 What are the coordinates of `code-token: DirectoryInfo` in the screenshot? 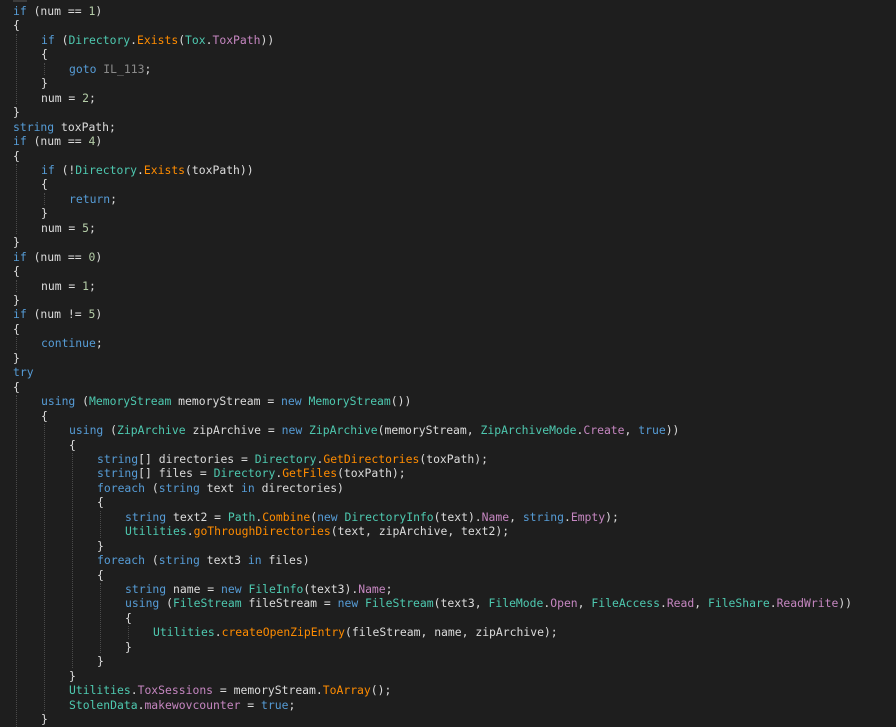 It's located at (389, 516).